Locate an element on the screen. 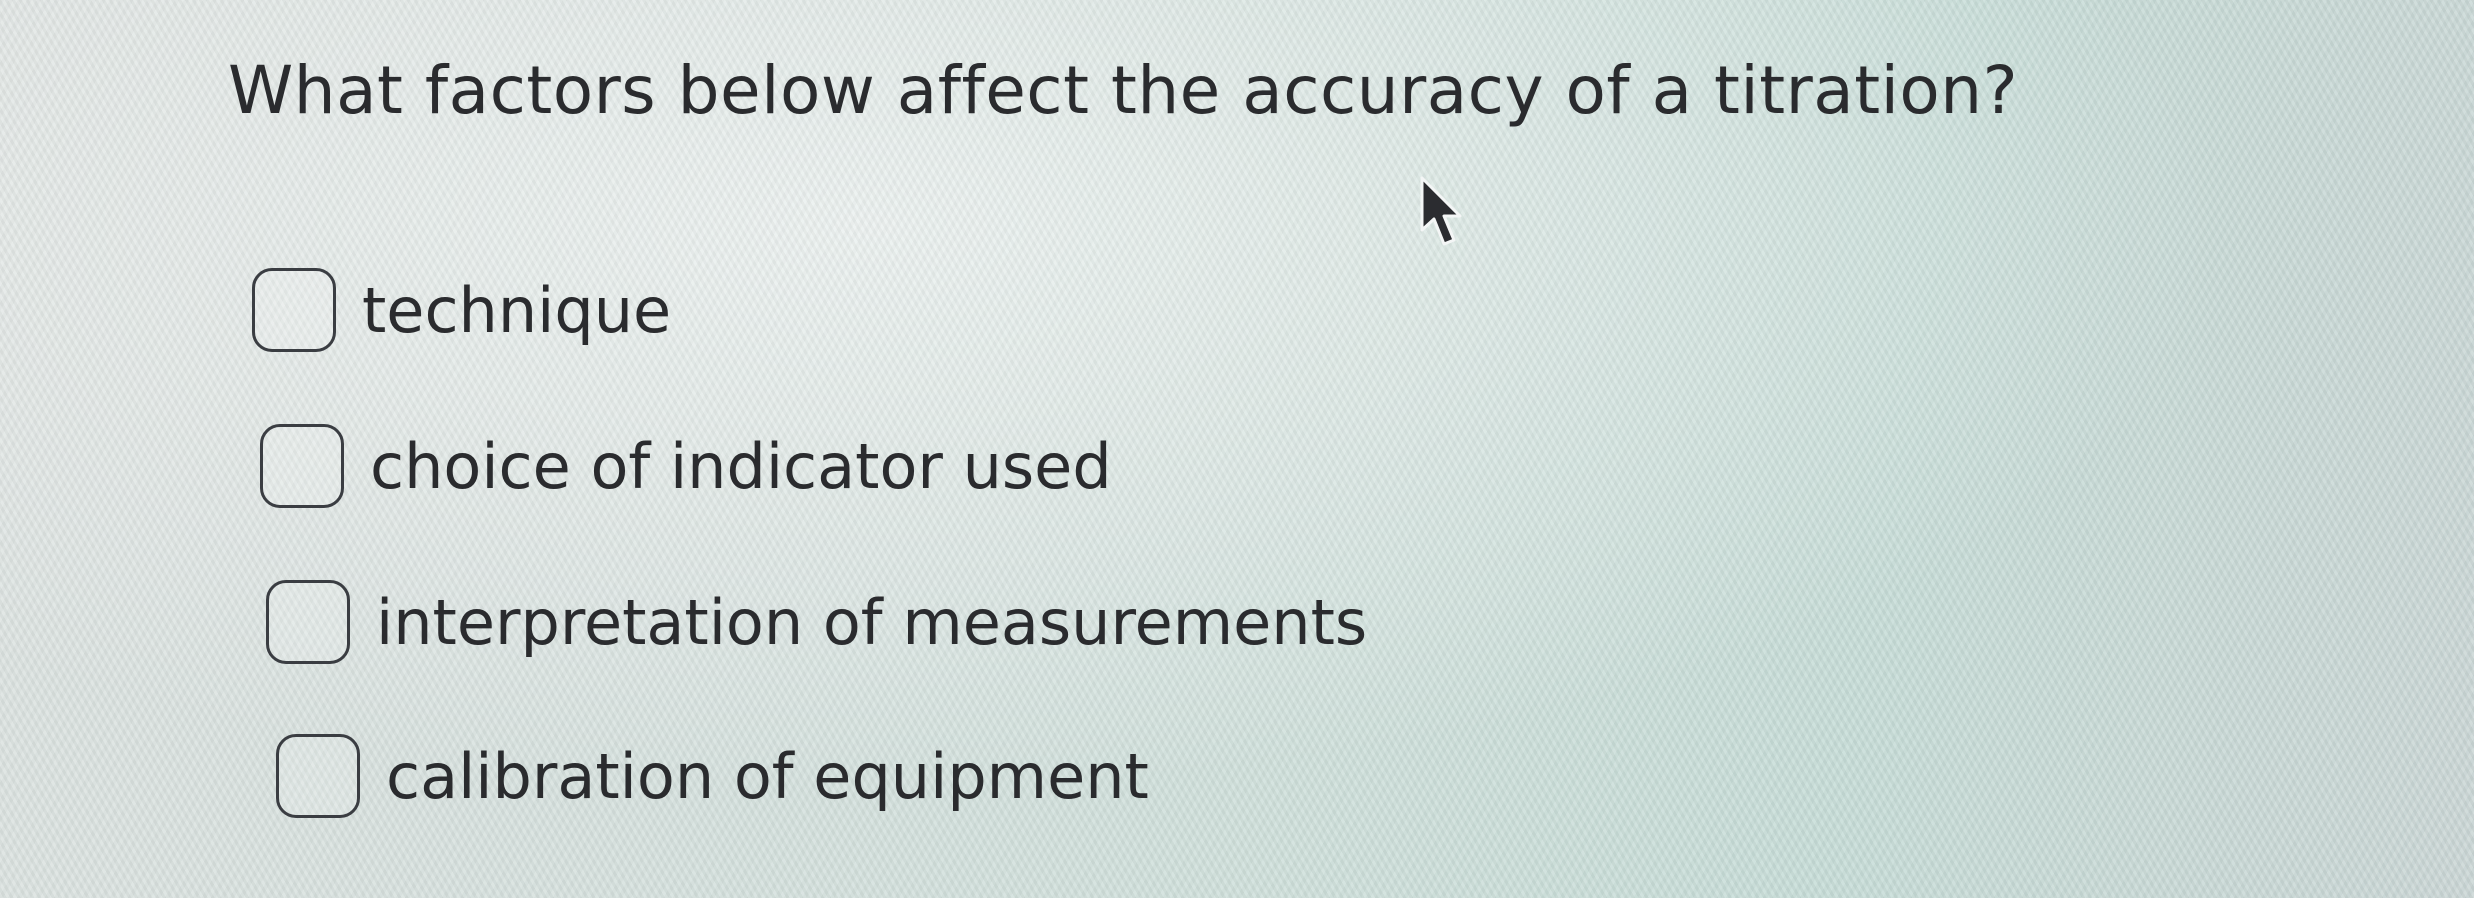 The width and height of the screenshot is (2474, 898). option-technique: technique is located at coordinates (461, 310).